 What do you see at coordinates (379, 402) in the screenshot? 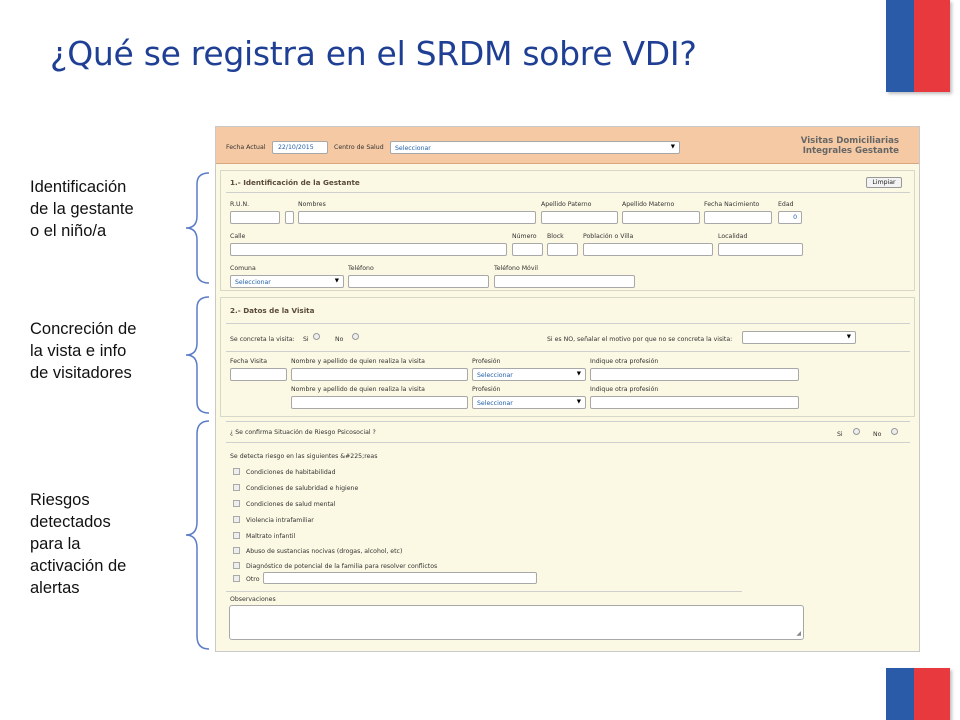
I see `visitador-2-input` at bounding box center [379, 402].